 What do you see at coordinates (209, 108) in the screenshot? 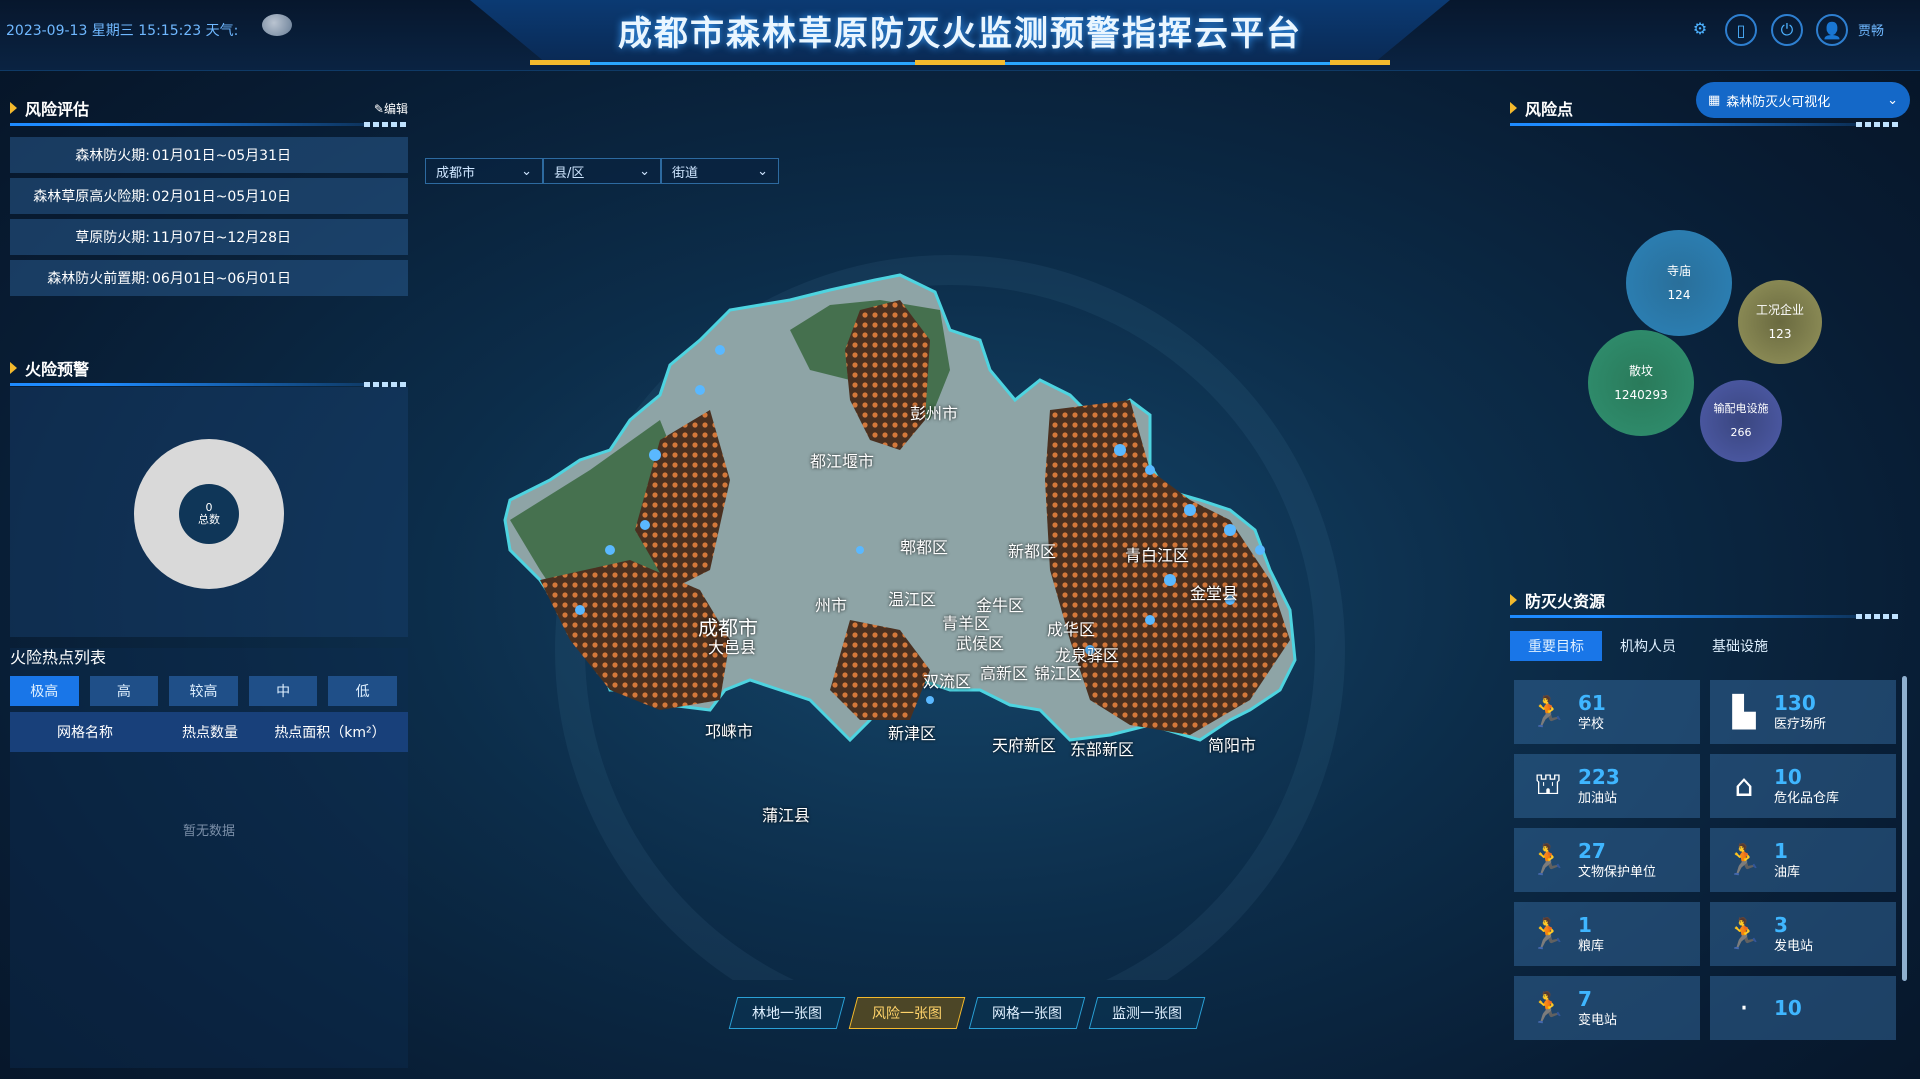
I see `panel-header: 风险评估 ✎编辑` at bounding box center [209, 108].